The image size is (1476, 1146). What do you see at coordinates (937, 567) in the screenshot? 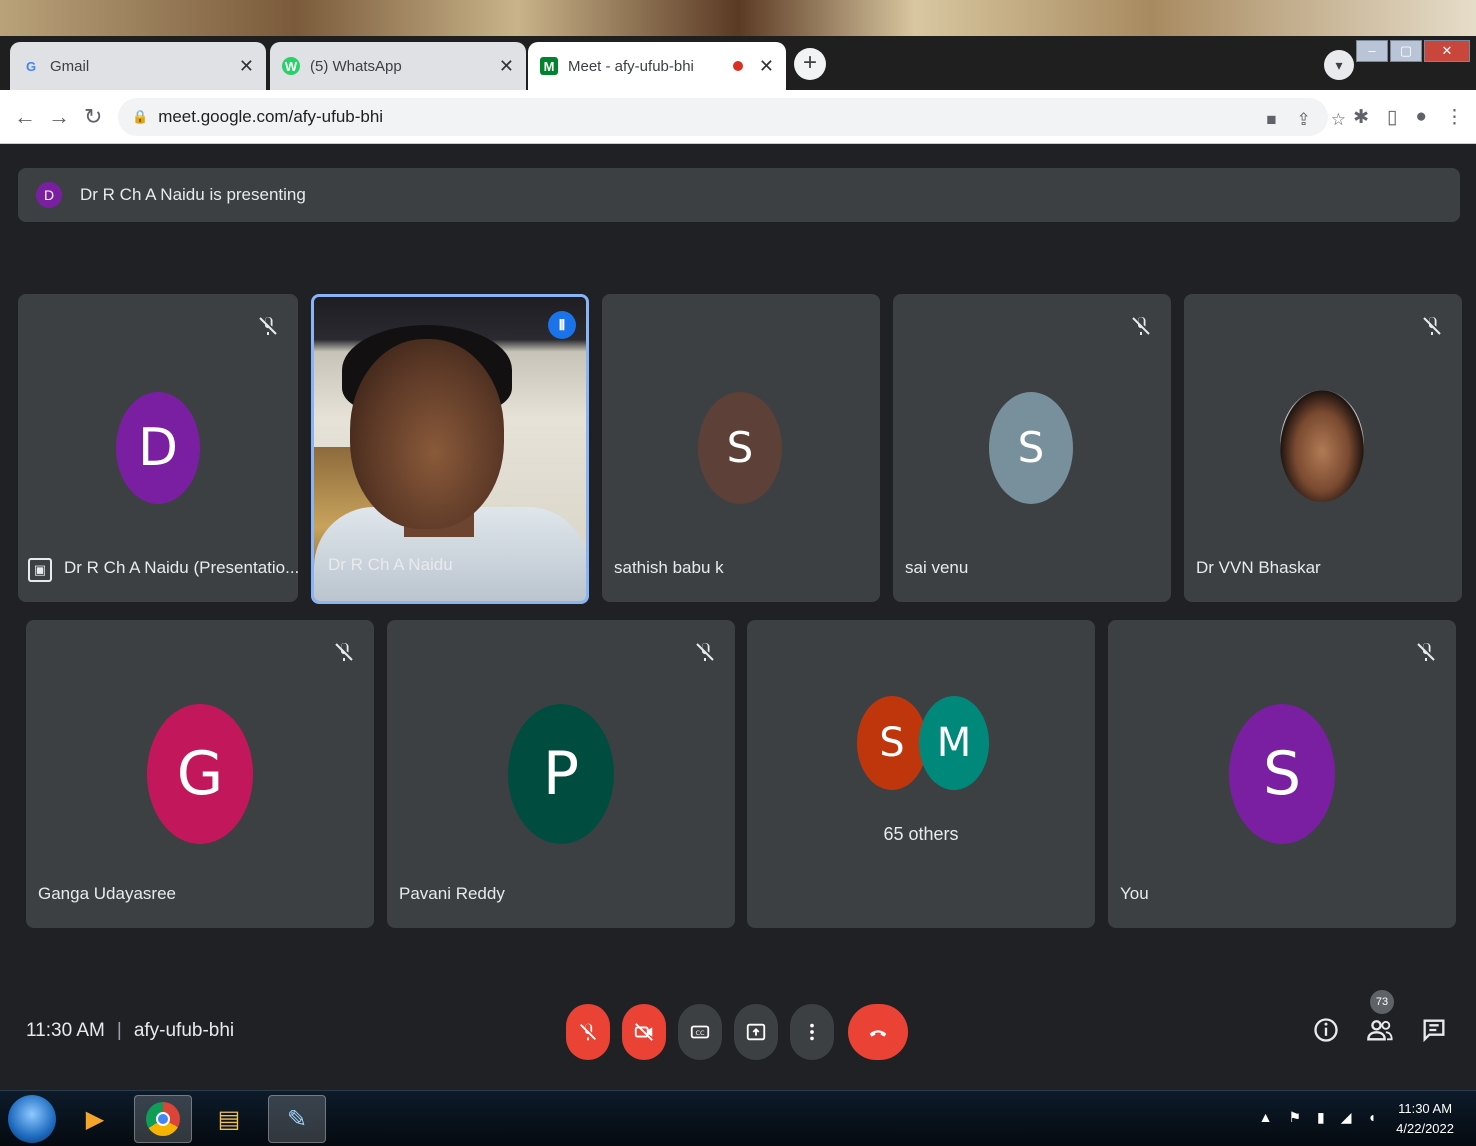
I see `participant-name: sai venu` at bounding box center [937, 567].